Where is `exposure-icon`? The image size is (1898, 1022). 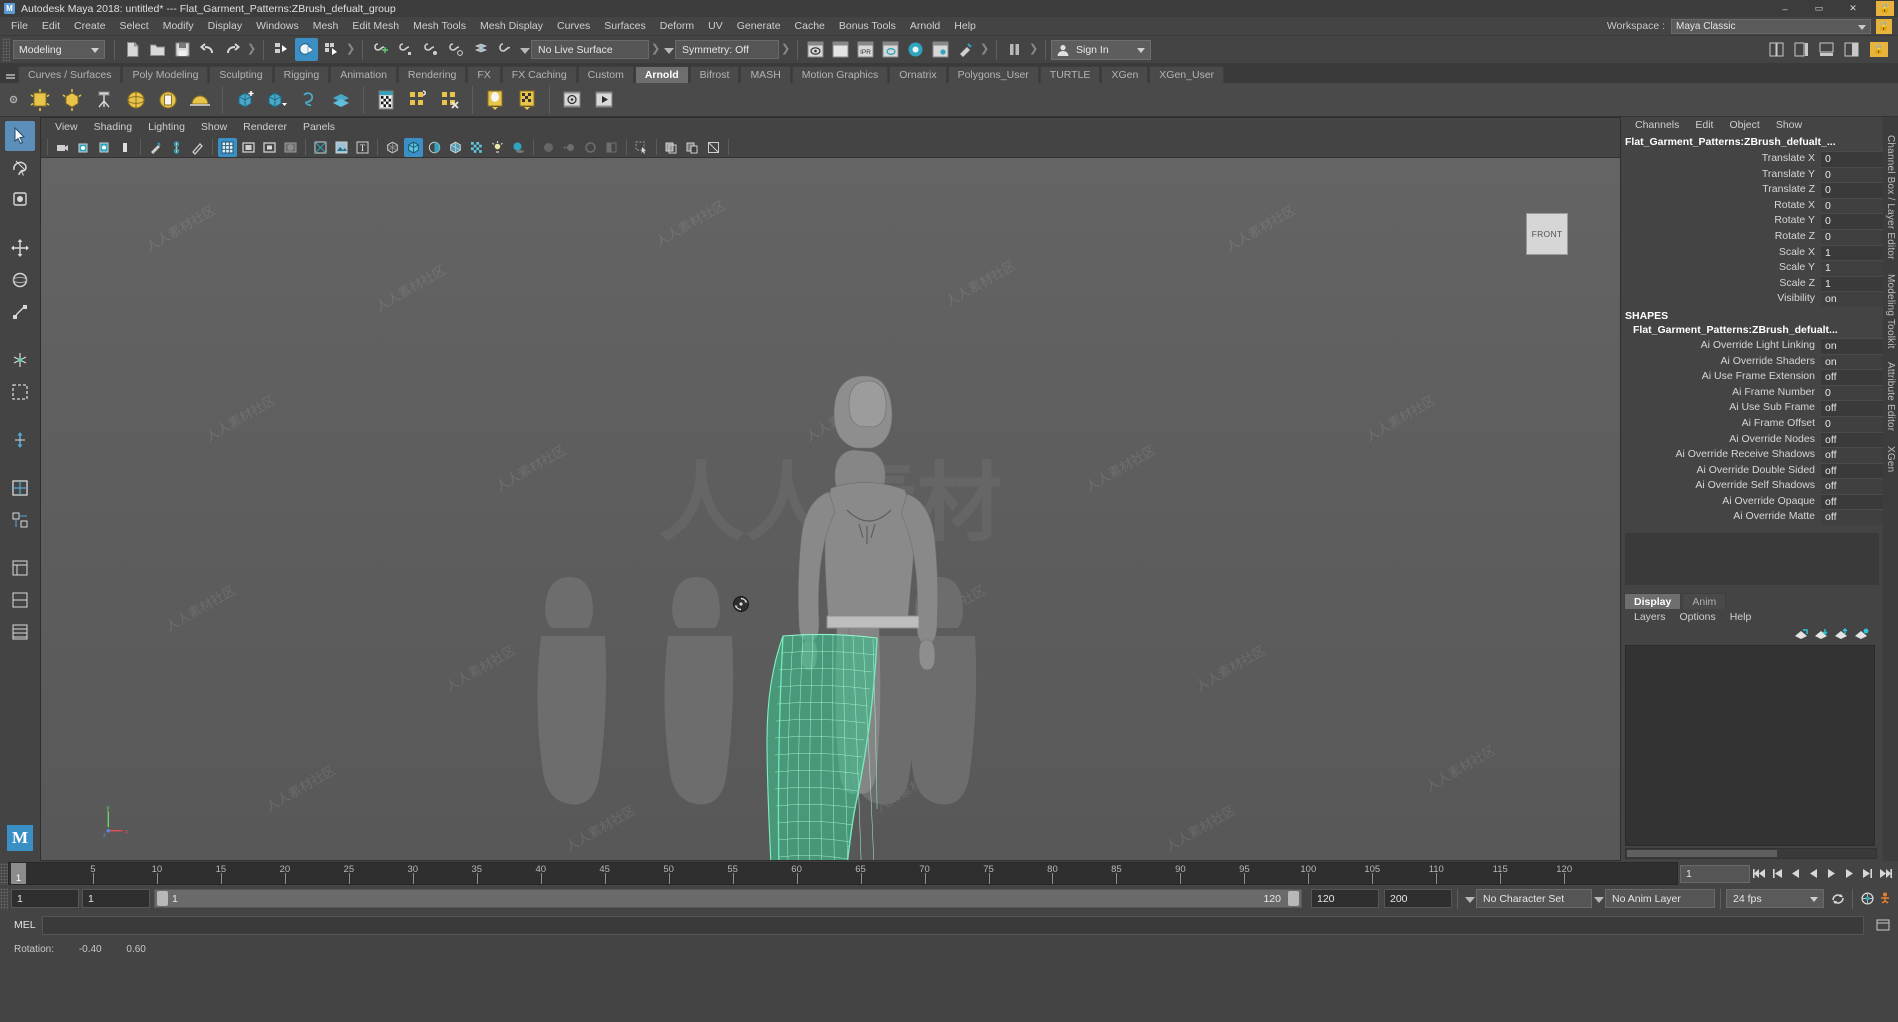 exposure-icon is located at coordinates (320, 147).